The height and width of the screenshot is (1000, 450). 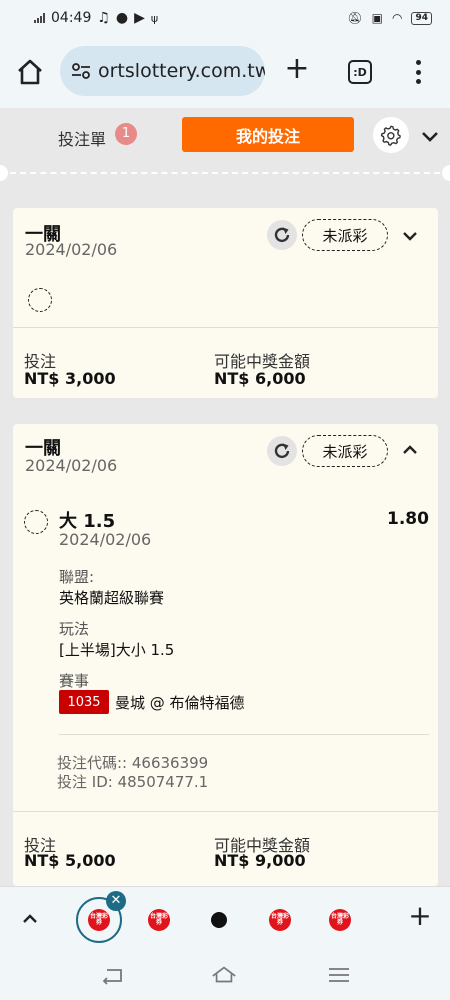 I want to click on dashed-separator, so click(x=225, y=173).